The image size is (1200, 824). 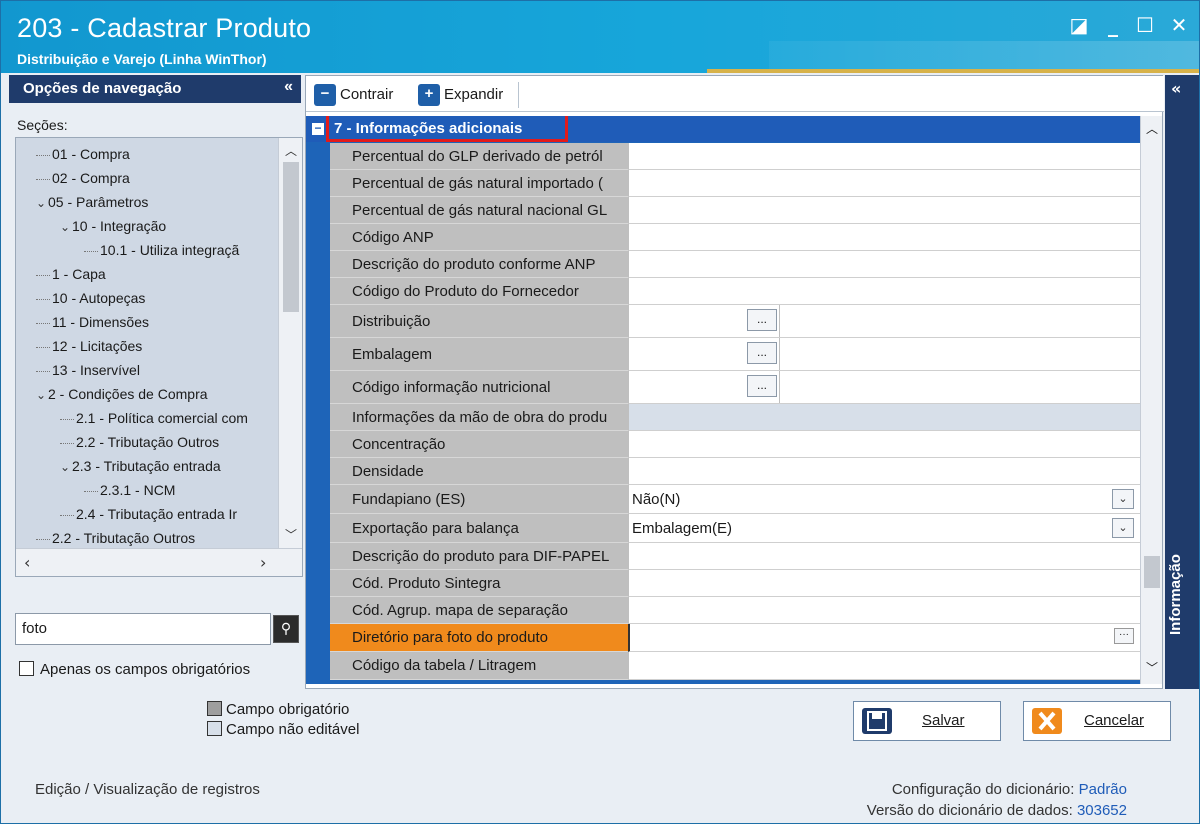 What do you see at coordinates (1179, 25) in the screenshot?
I see `close-icon: ✕` at bounding box center [1179, 25].